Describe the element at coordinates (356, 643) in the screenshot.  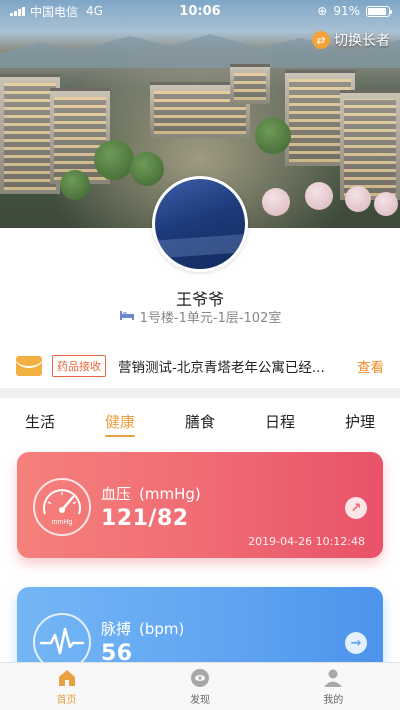
I see `arrow-right-icon: →` at that location.